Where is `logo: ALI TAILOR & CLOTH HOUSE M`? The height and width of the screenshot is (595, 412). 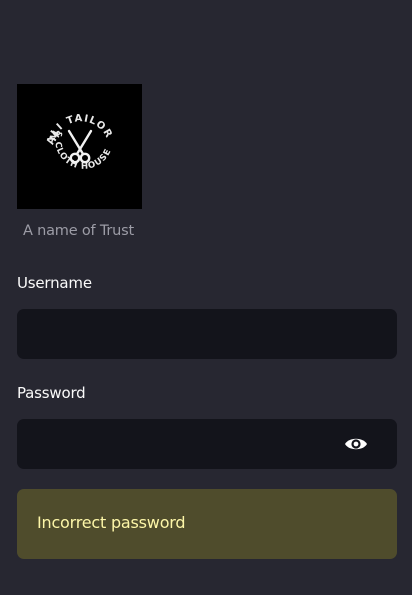
logo: ALI TAILOR & CLOTH HOUSE M is located at coordinates (79, 146).